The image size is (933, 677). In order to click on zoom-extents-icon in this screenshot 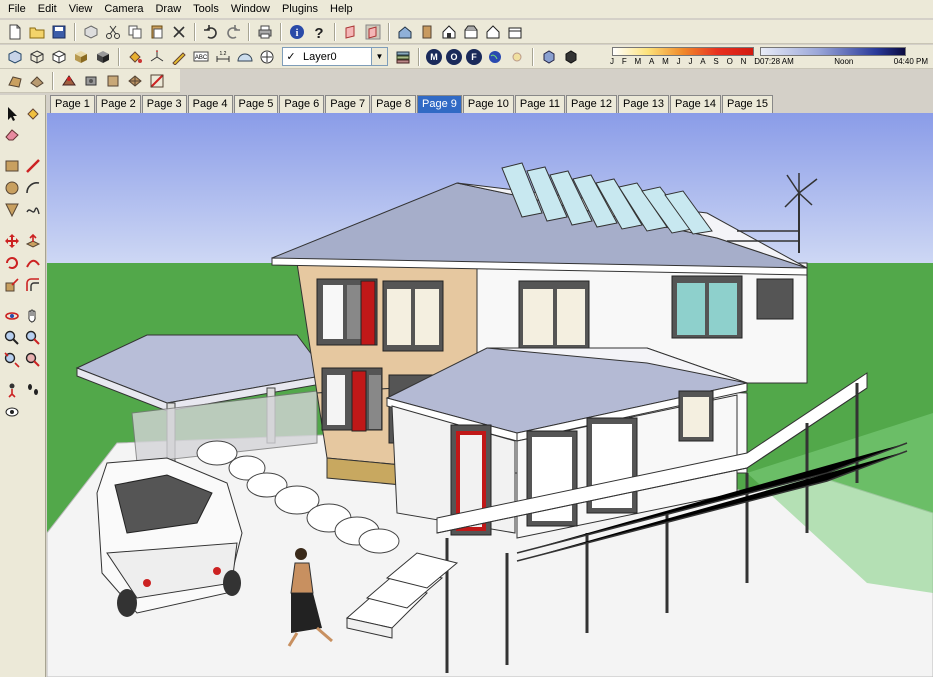, I will do `click(12, 360)`.